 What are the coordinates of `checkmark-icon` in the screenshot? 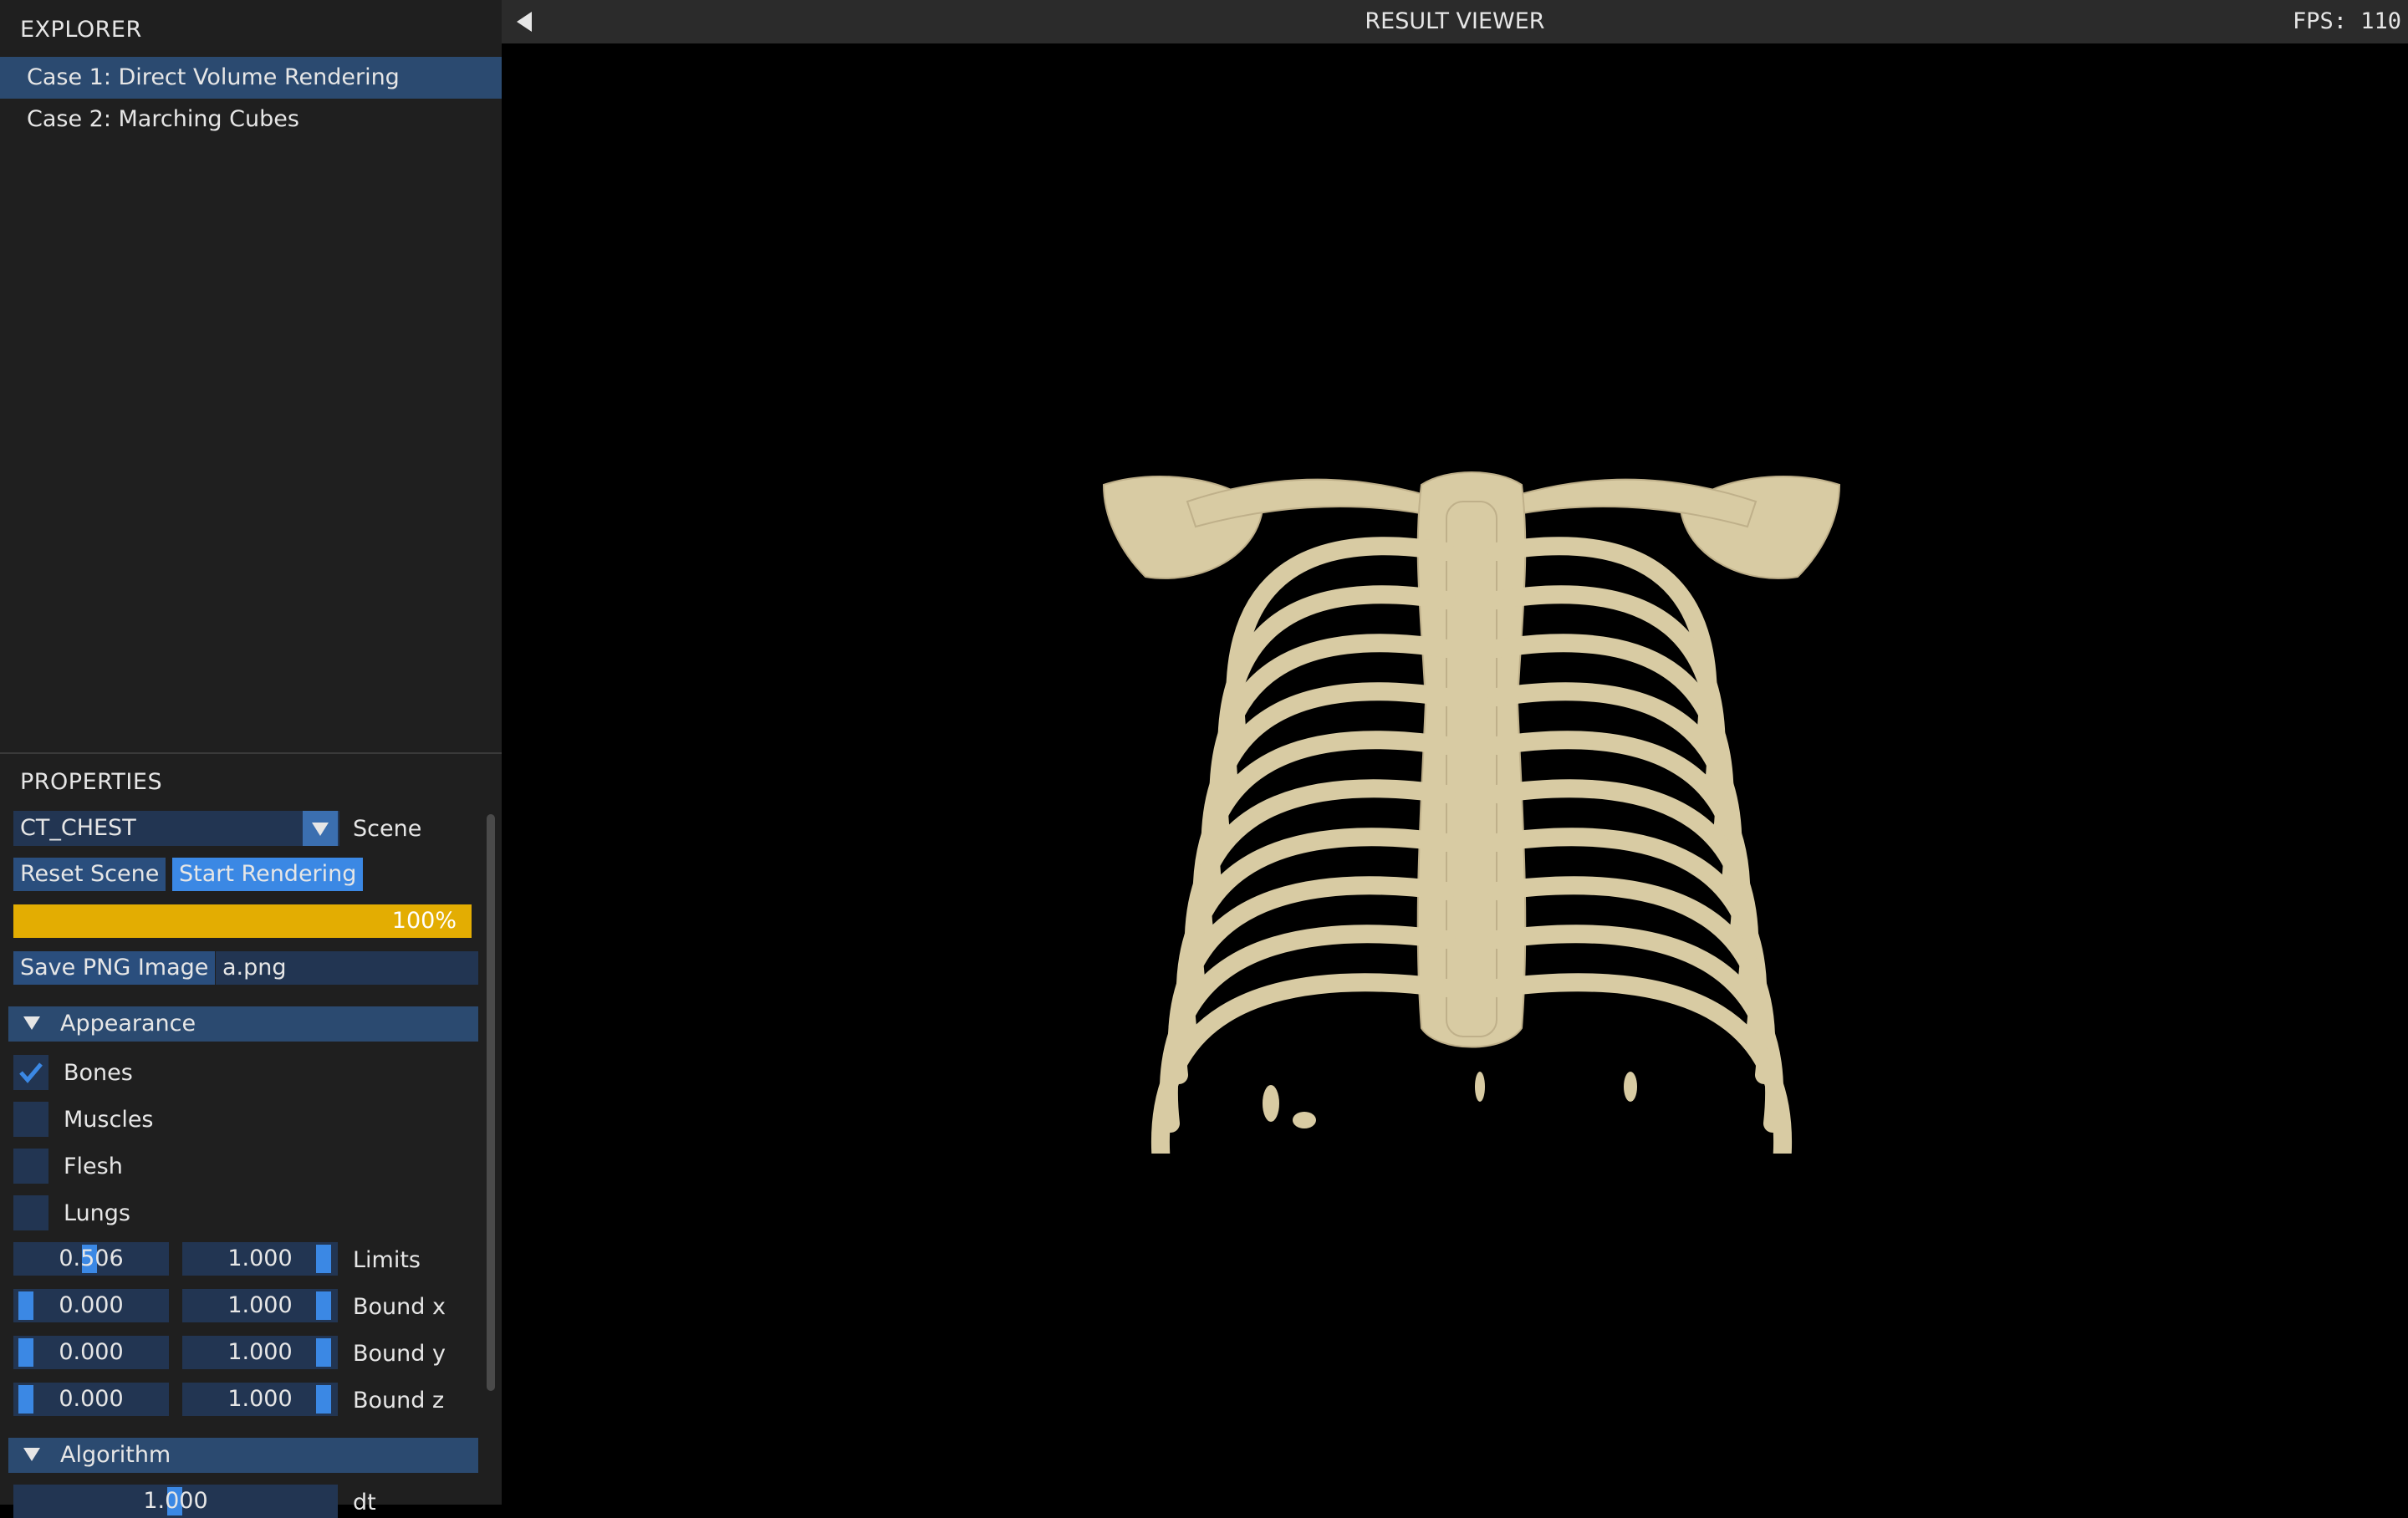 It's located at (31, 1072).